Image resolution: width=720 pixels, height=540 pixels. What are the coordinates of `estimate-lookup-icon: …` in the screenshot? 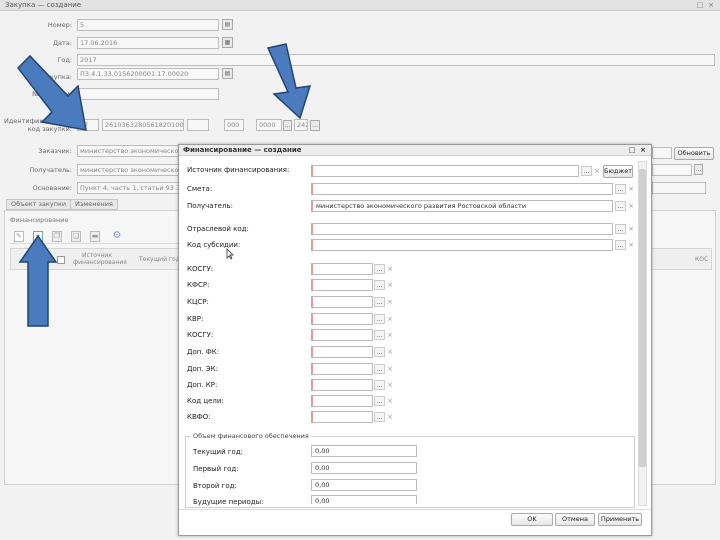 It's located at (620, 189).